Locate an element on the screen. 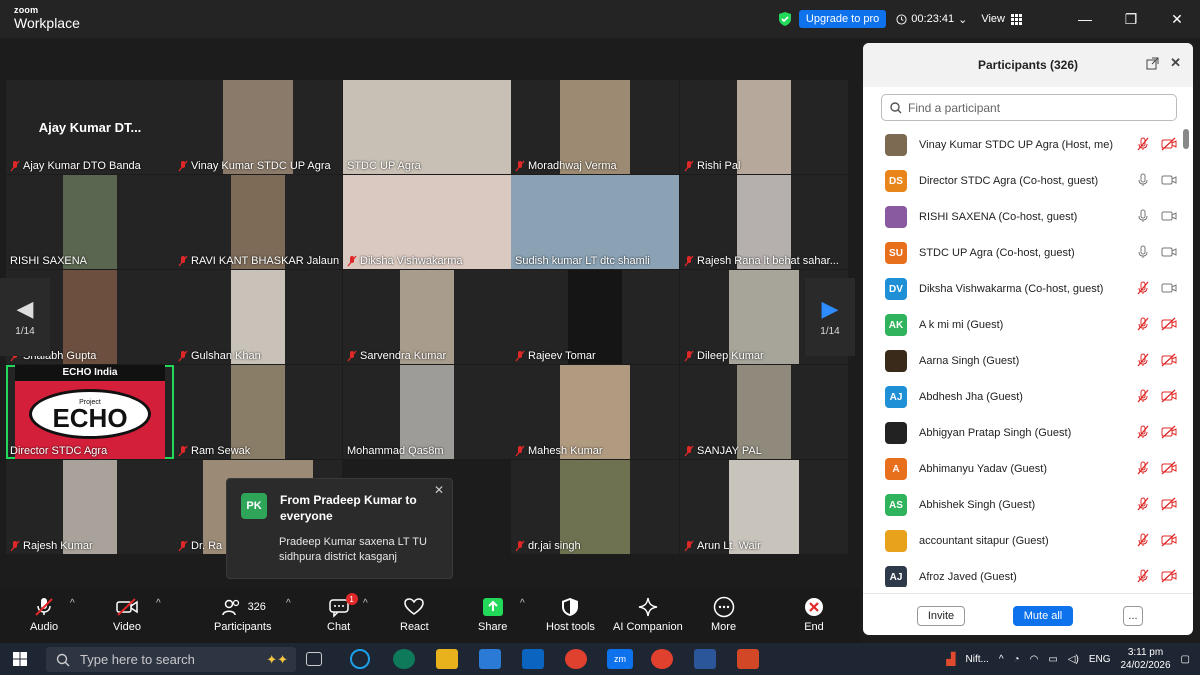 This screenshot has width=1200, height=675. video-tile: RAVI KANT BHASKAR Jalaun is located at coordinates (258, 222).